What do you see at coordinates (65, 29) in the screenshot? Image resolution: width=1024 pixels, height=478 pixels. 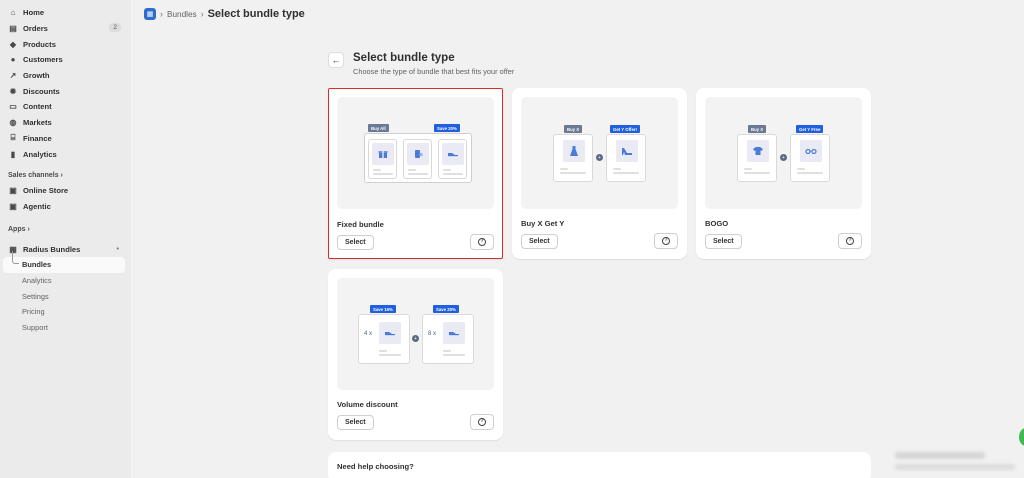 I see `sidebar-item-orders: ▤ Orders 2` at bounding box center [65, 29].